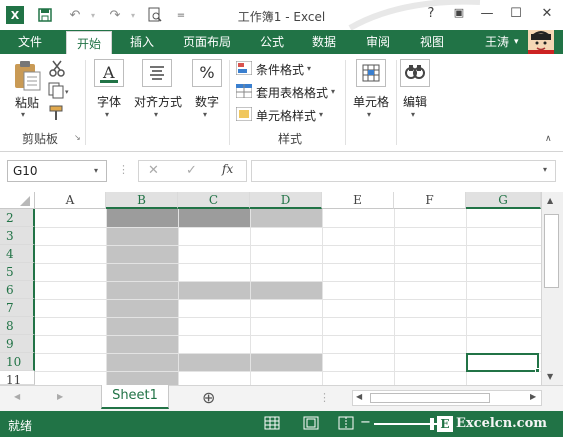 The width and height of the screenshot is (563, 437). What do you see at coordinates (70, 200) in the screenshot?
I see `column-header-a: A` at bounding box center [70, 200].